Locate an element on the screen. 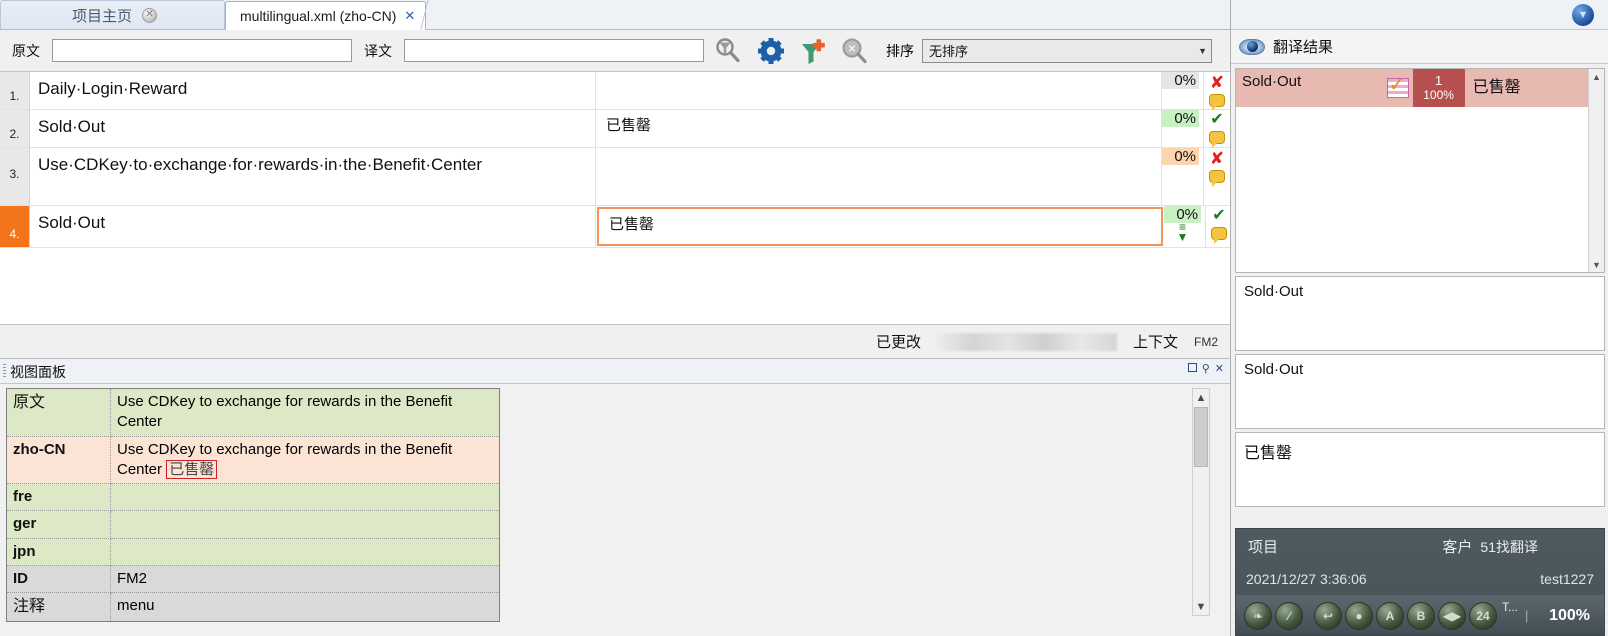 The height and width of the screenshot is (636, 1608). table-row: 2. Sold·Out 已售罄 0% ✔ is located at coordinates (615, 129).